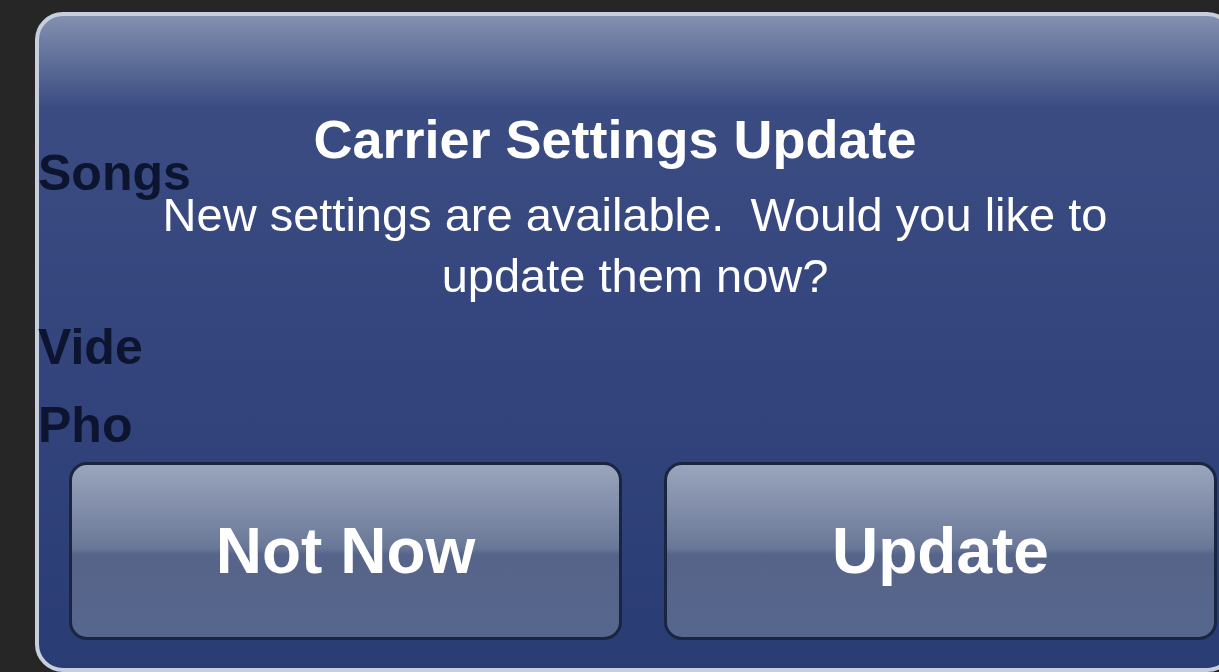 This screenshot has width=1219, height=672. I want to click on alert-button: Not Now, so click(345, 551).